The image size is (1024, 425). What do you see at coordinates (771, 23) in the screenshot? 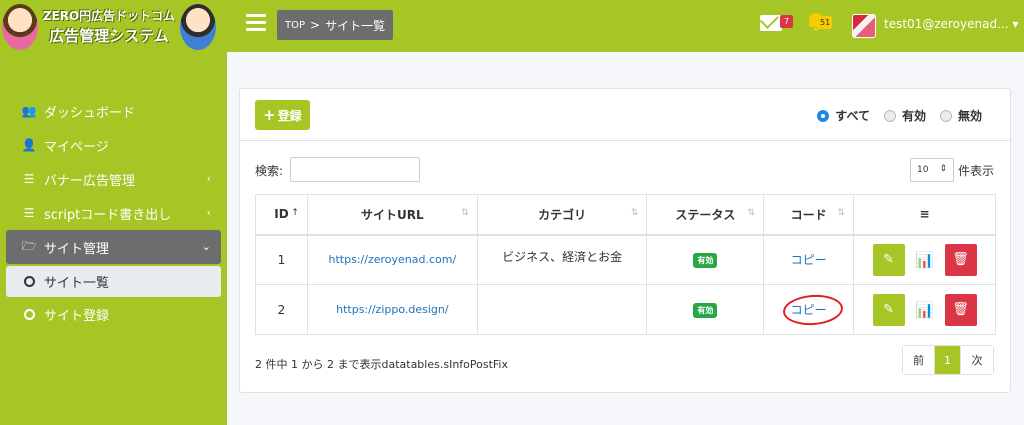
I see `mail-icon` at bounding box center [771, 23].